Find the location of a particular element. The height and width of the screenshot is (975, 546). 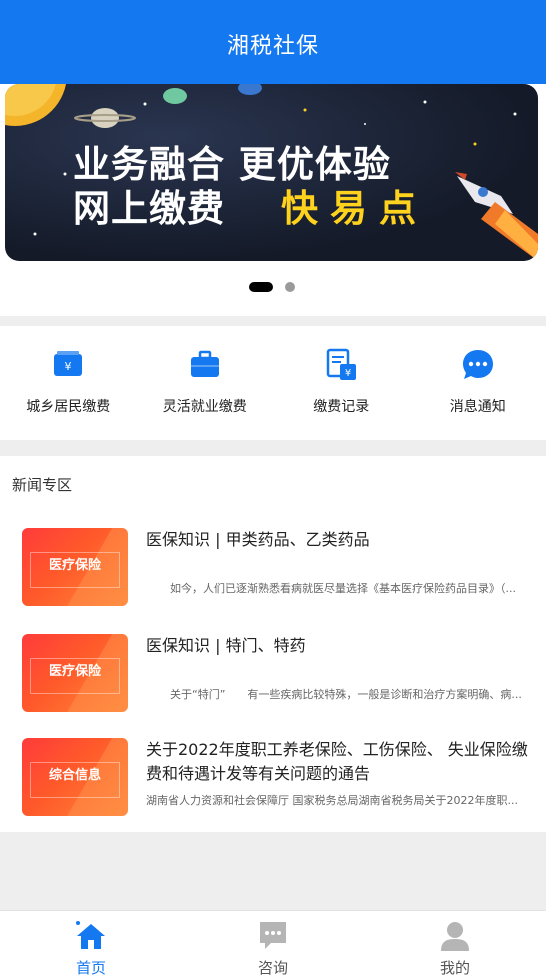

carousel-dot-active is located at coordinates (261, 287).